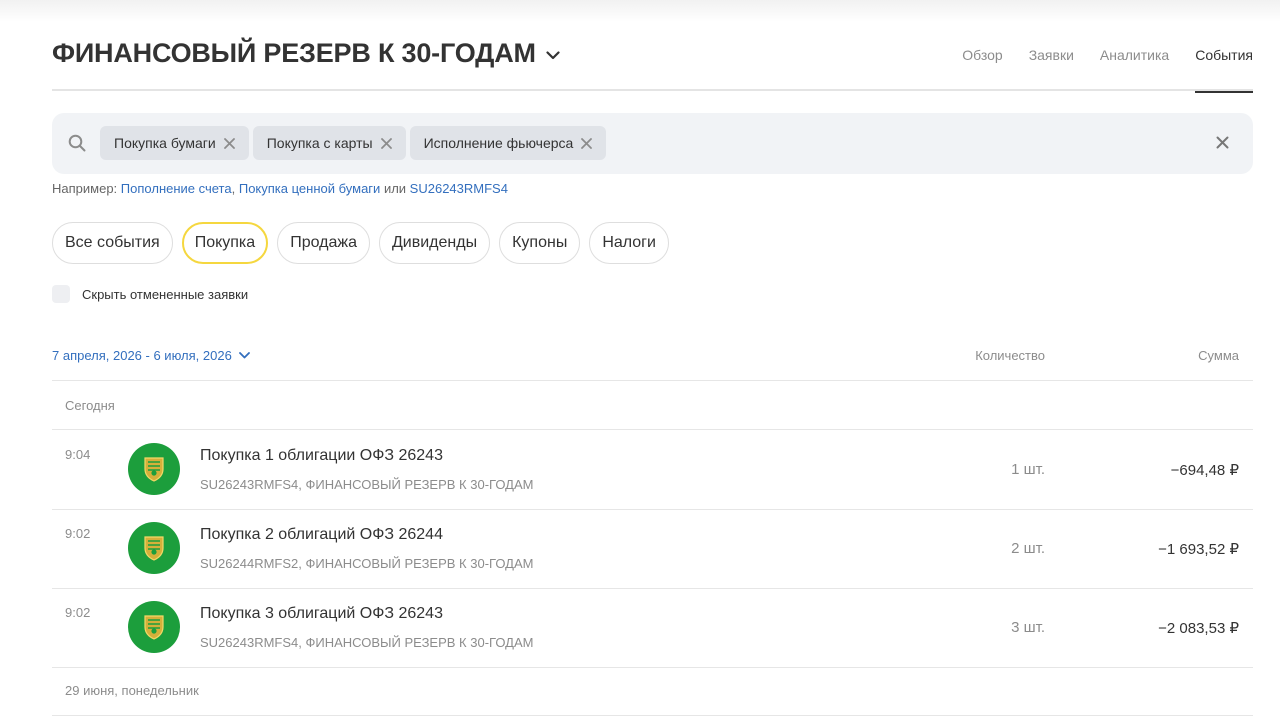 The image size is (1280, 717). I want to click on group-label: Сегодня, so click(652, 405).